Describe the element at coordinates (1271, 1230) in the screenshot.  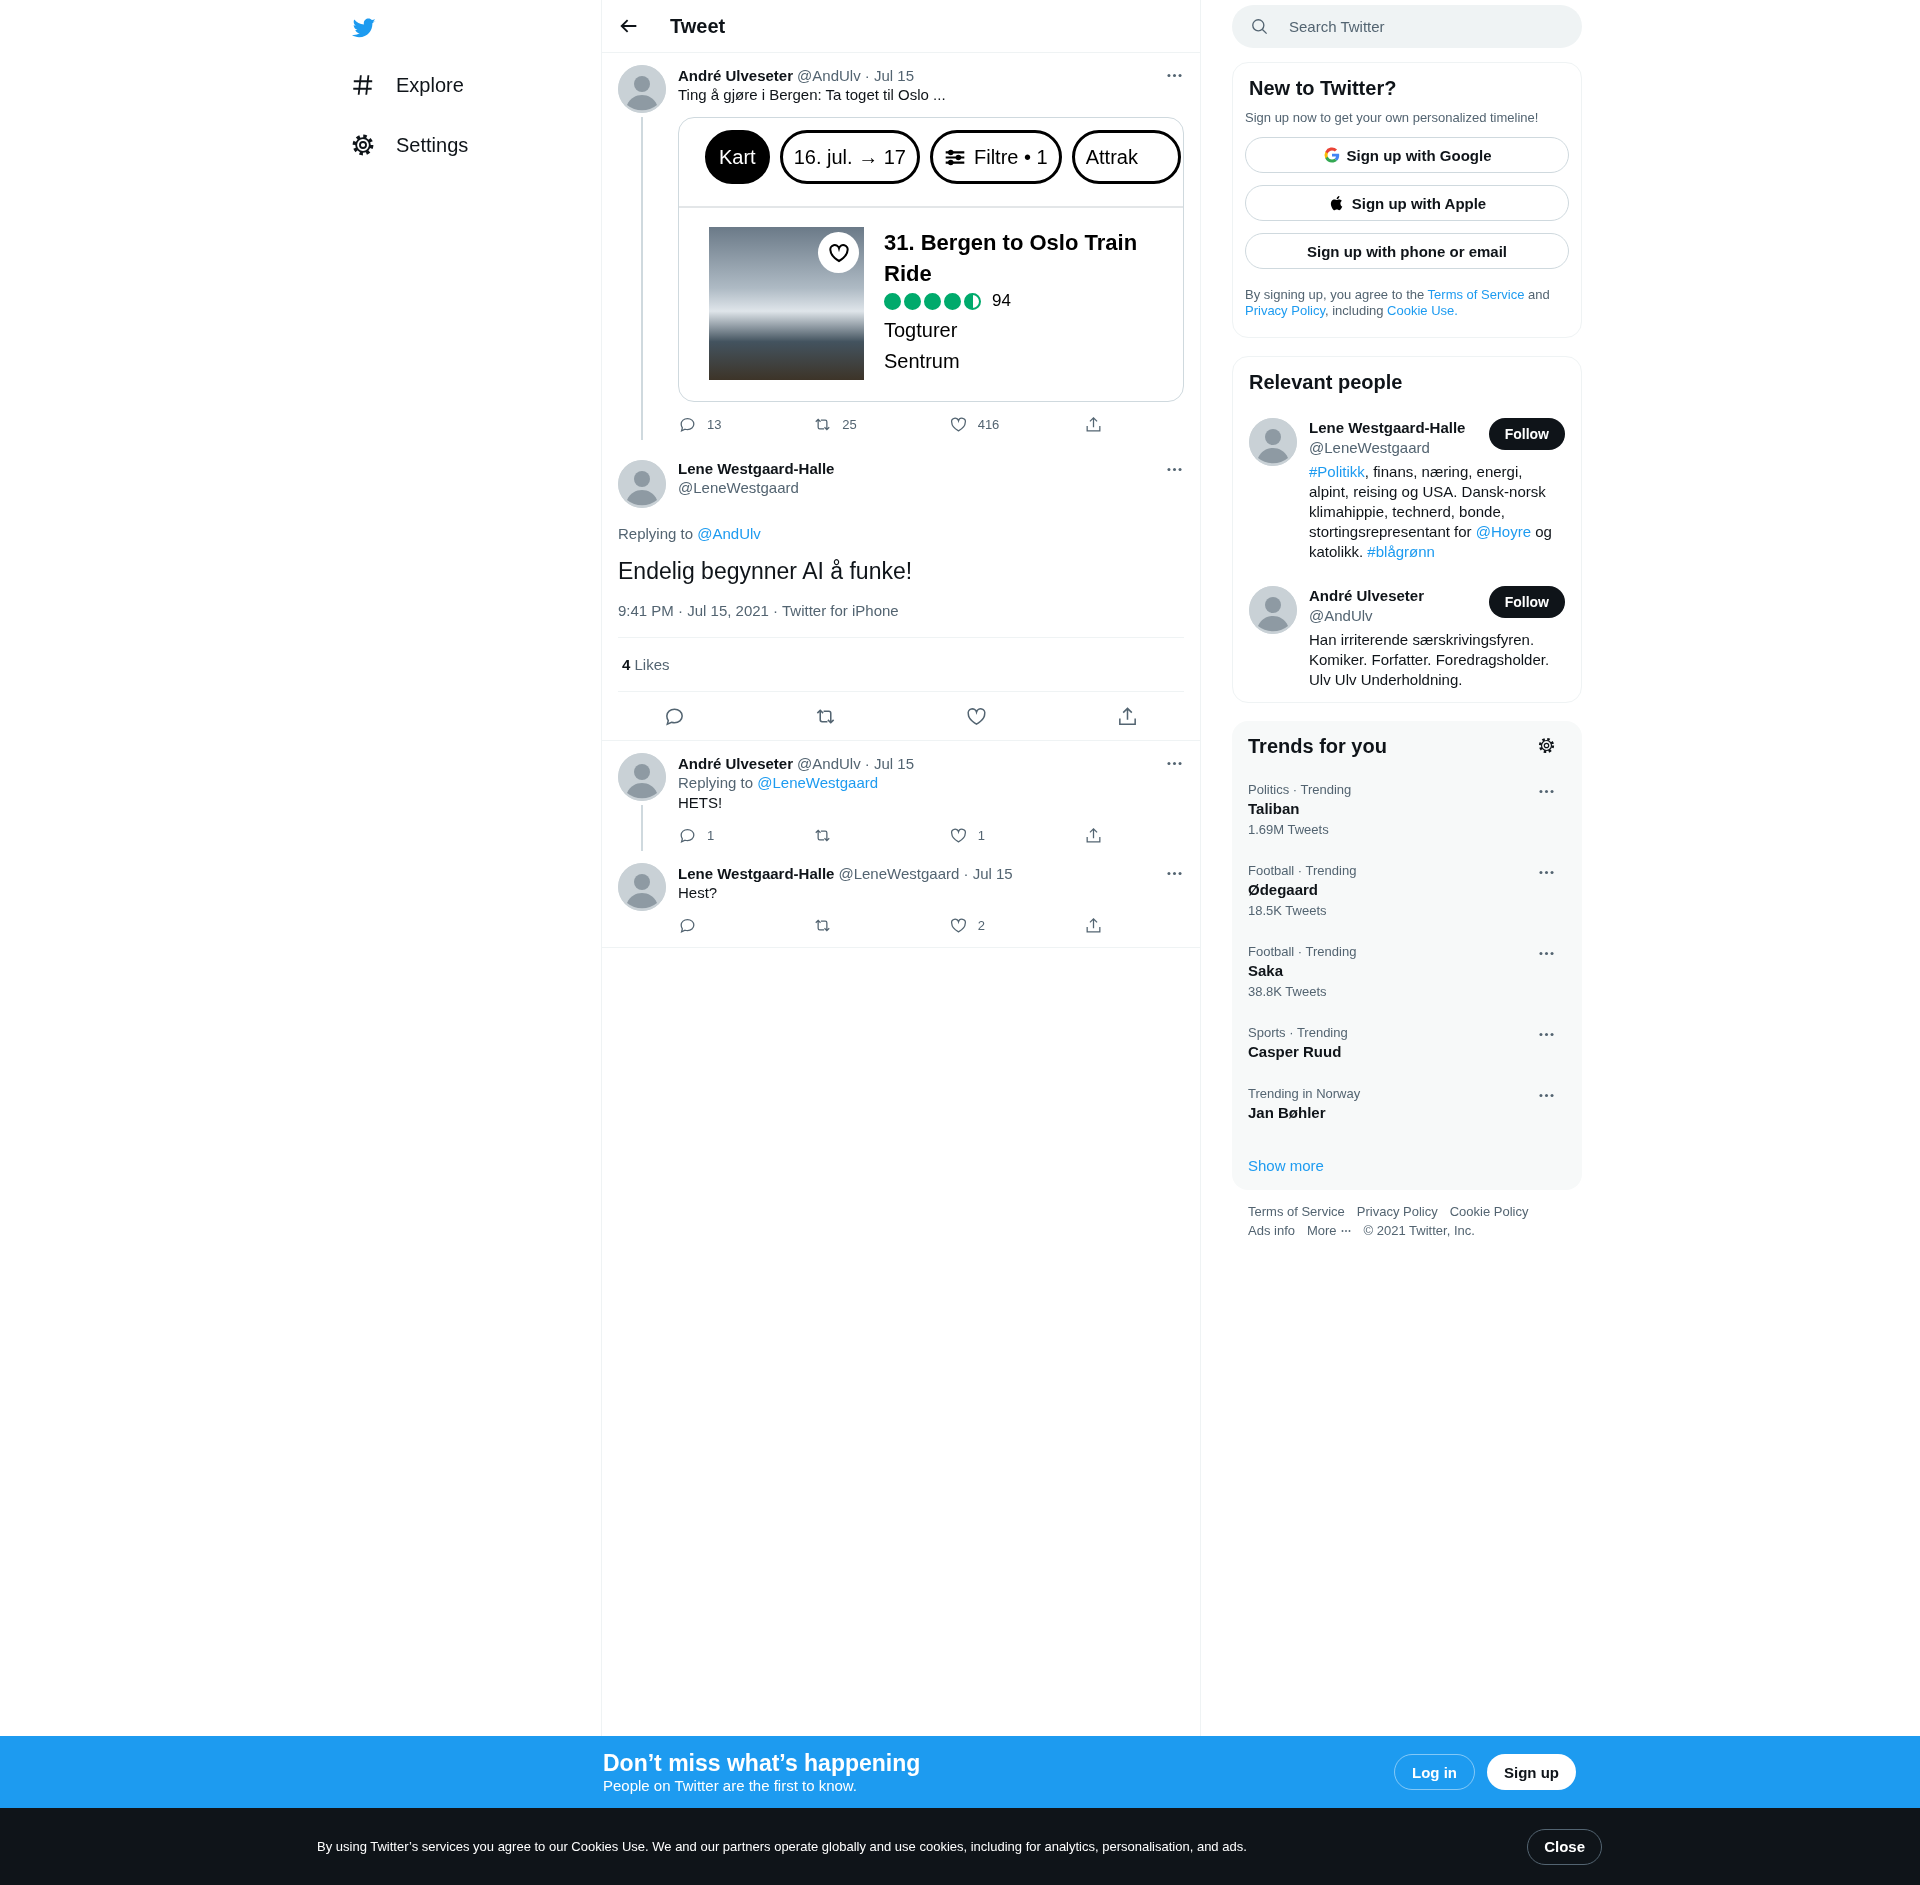
I see `footer-link: Ads info` at that location.